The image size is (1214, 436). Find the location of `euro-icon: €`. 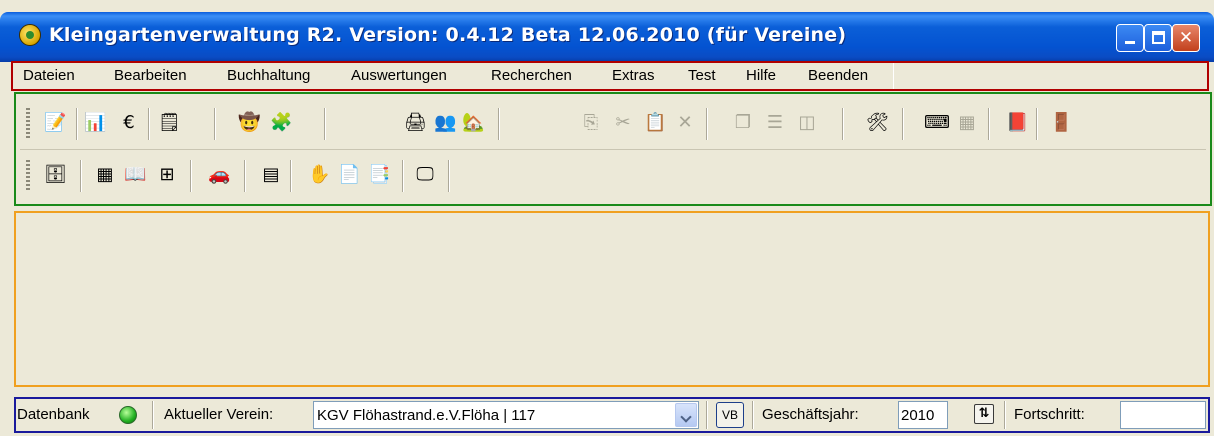

euro-icon: € is located at coordinates (129, 123).